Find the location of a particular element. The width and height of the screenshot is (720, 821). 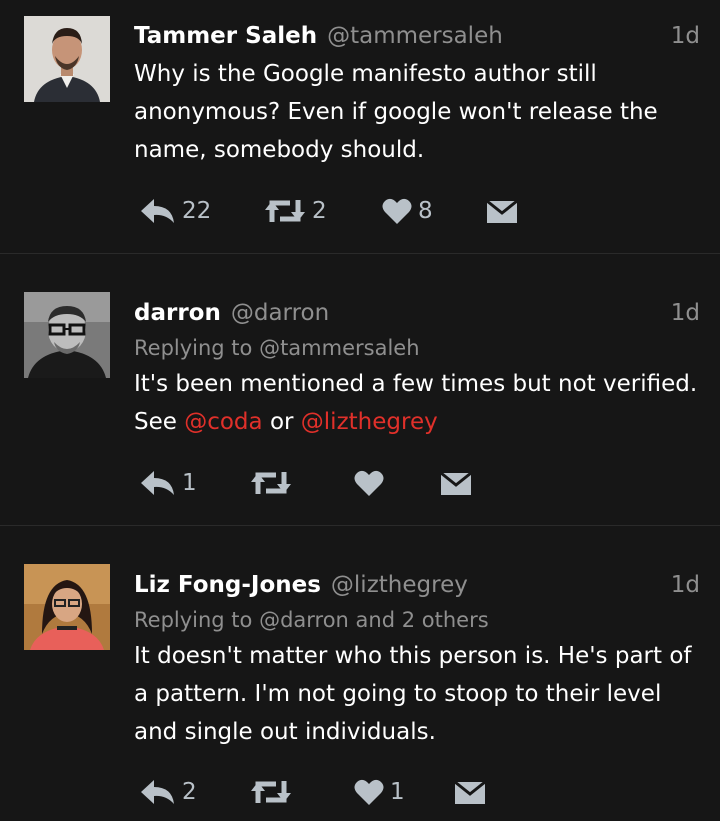

author-name: Liz Fong-Jones is located at coordinates (227, 585).